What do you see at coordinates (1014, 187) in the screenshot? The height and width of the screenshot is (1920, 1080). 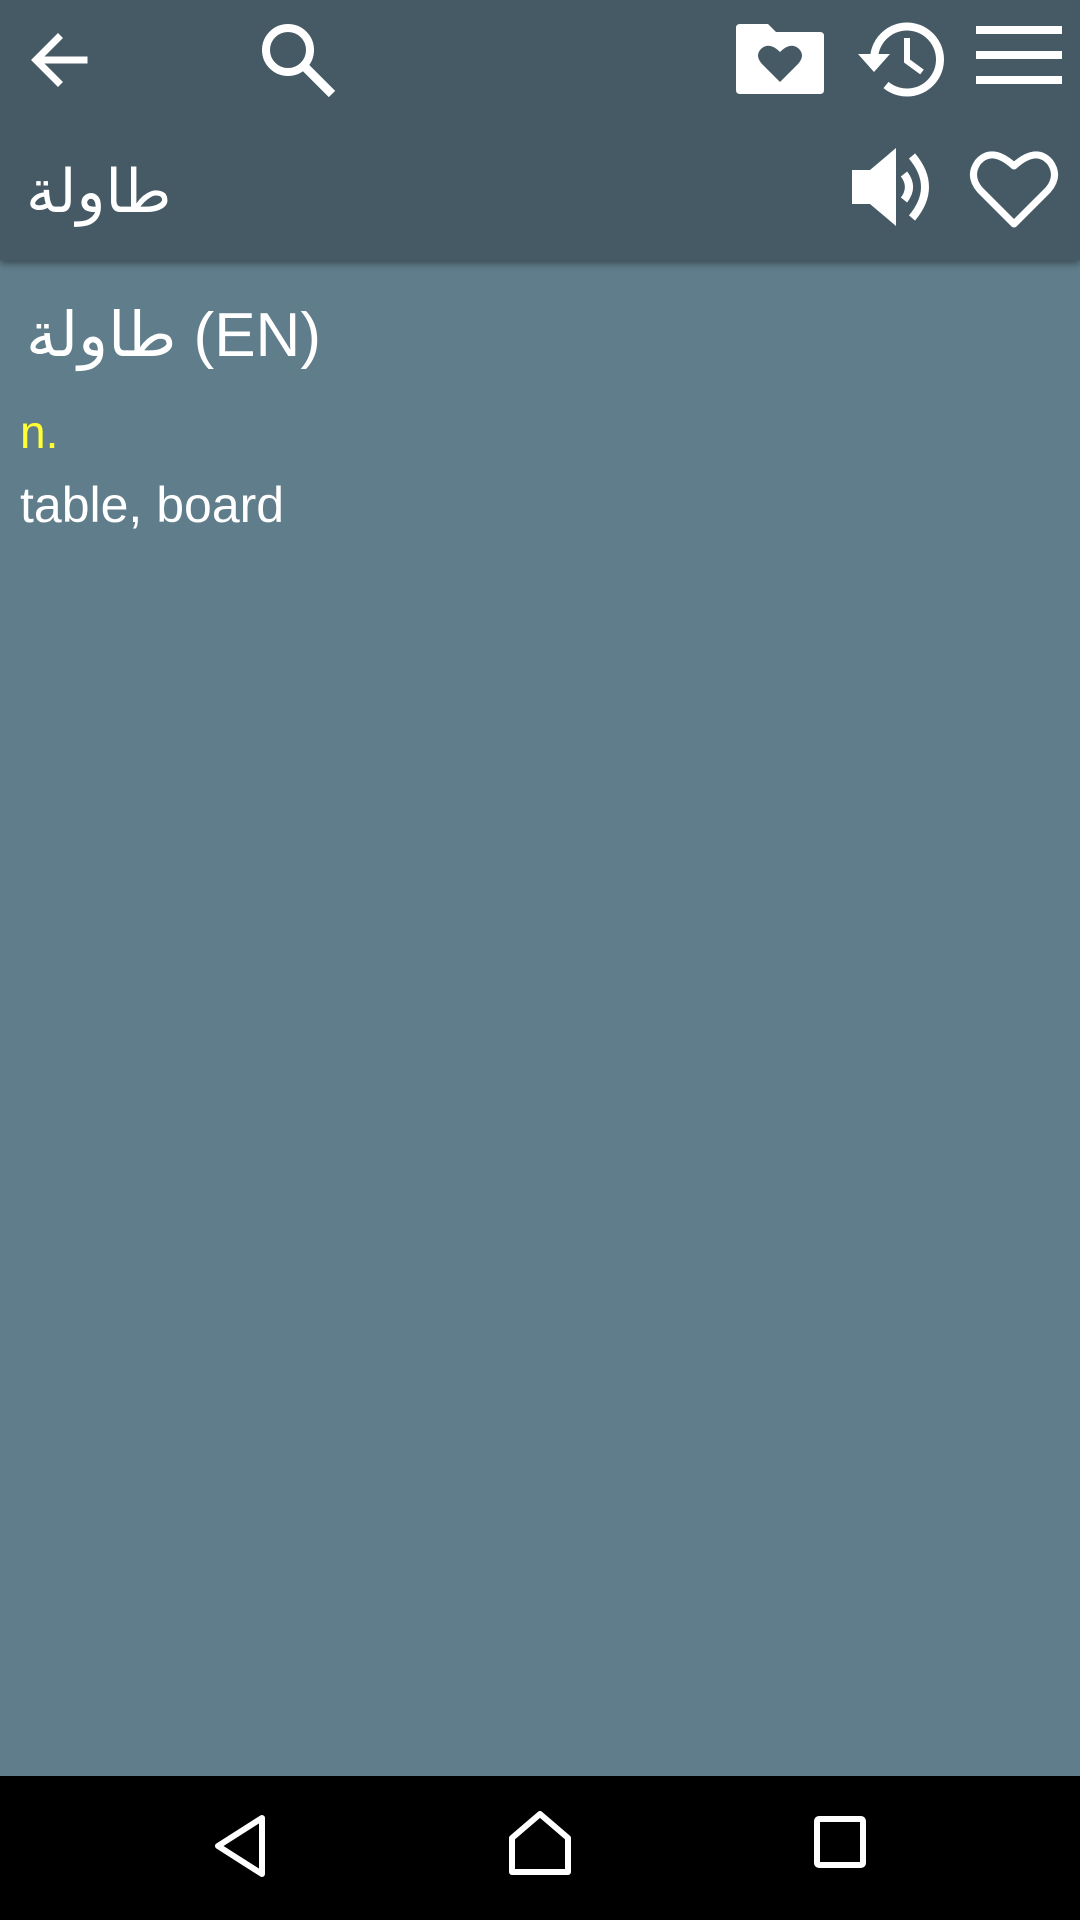 I see `heart-outline-icon` at bounding box center [1014, 187].